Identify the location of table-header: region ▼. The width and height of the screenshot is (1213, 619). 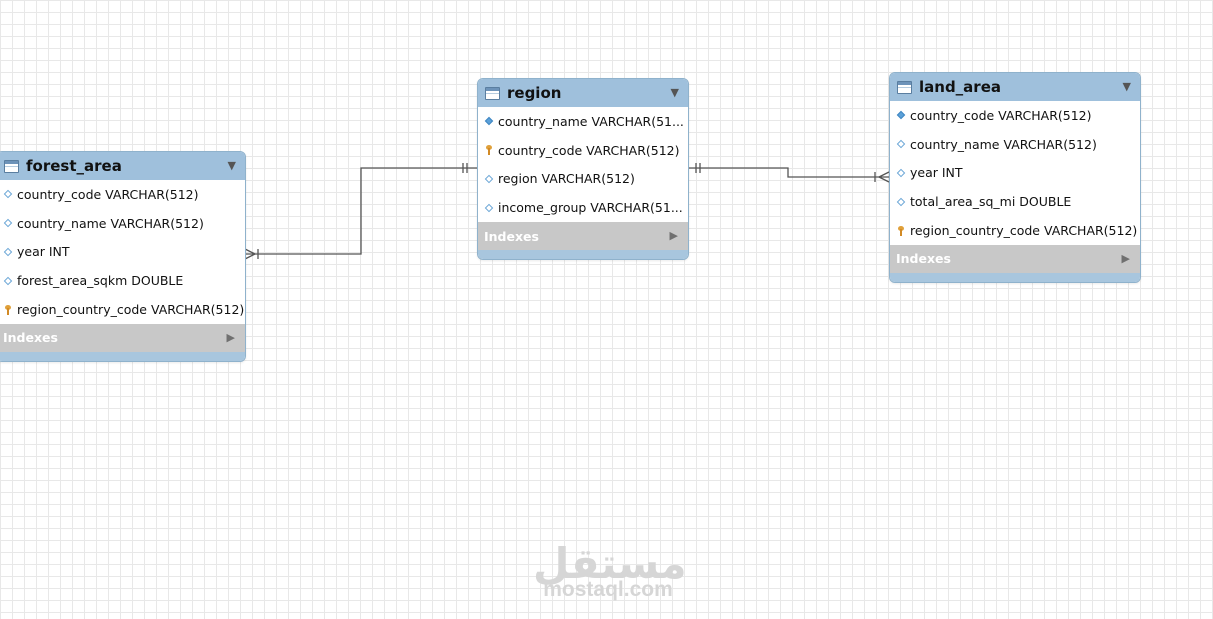
(583, 93).